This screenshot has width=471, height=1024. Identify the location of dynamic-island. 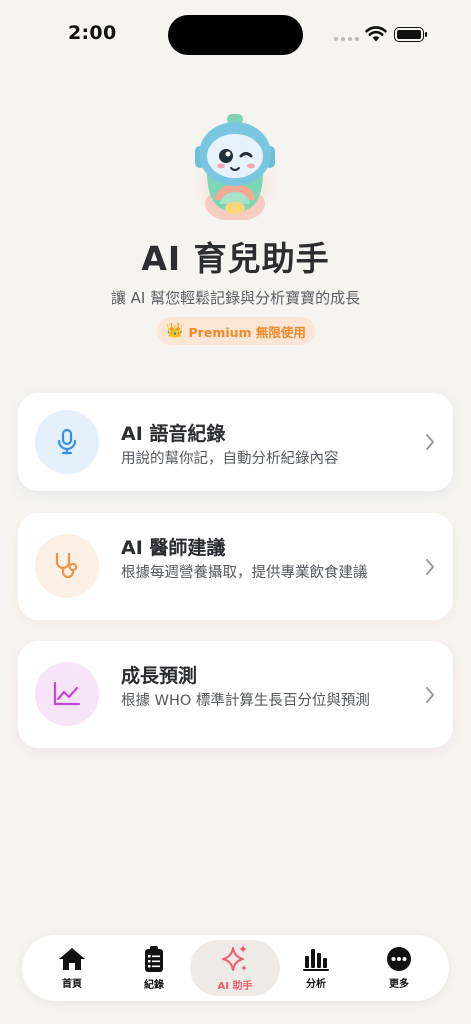
(235, 35).